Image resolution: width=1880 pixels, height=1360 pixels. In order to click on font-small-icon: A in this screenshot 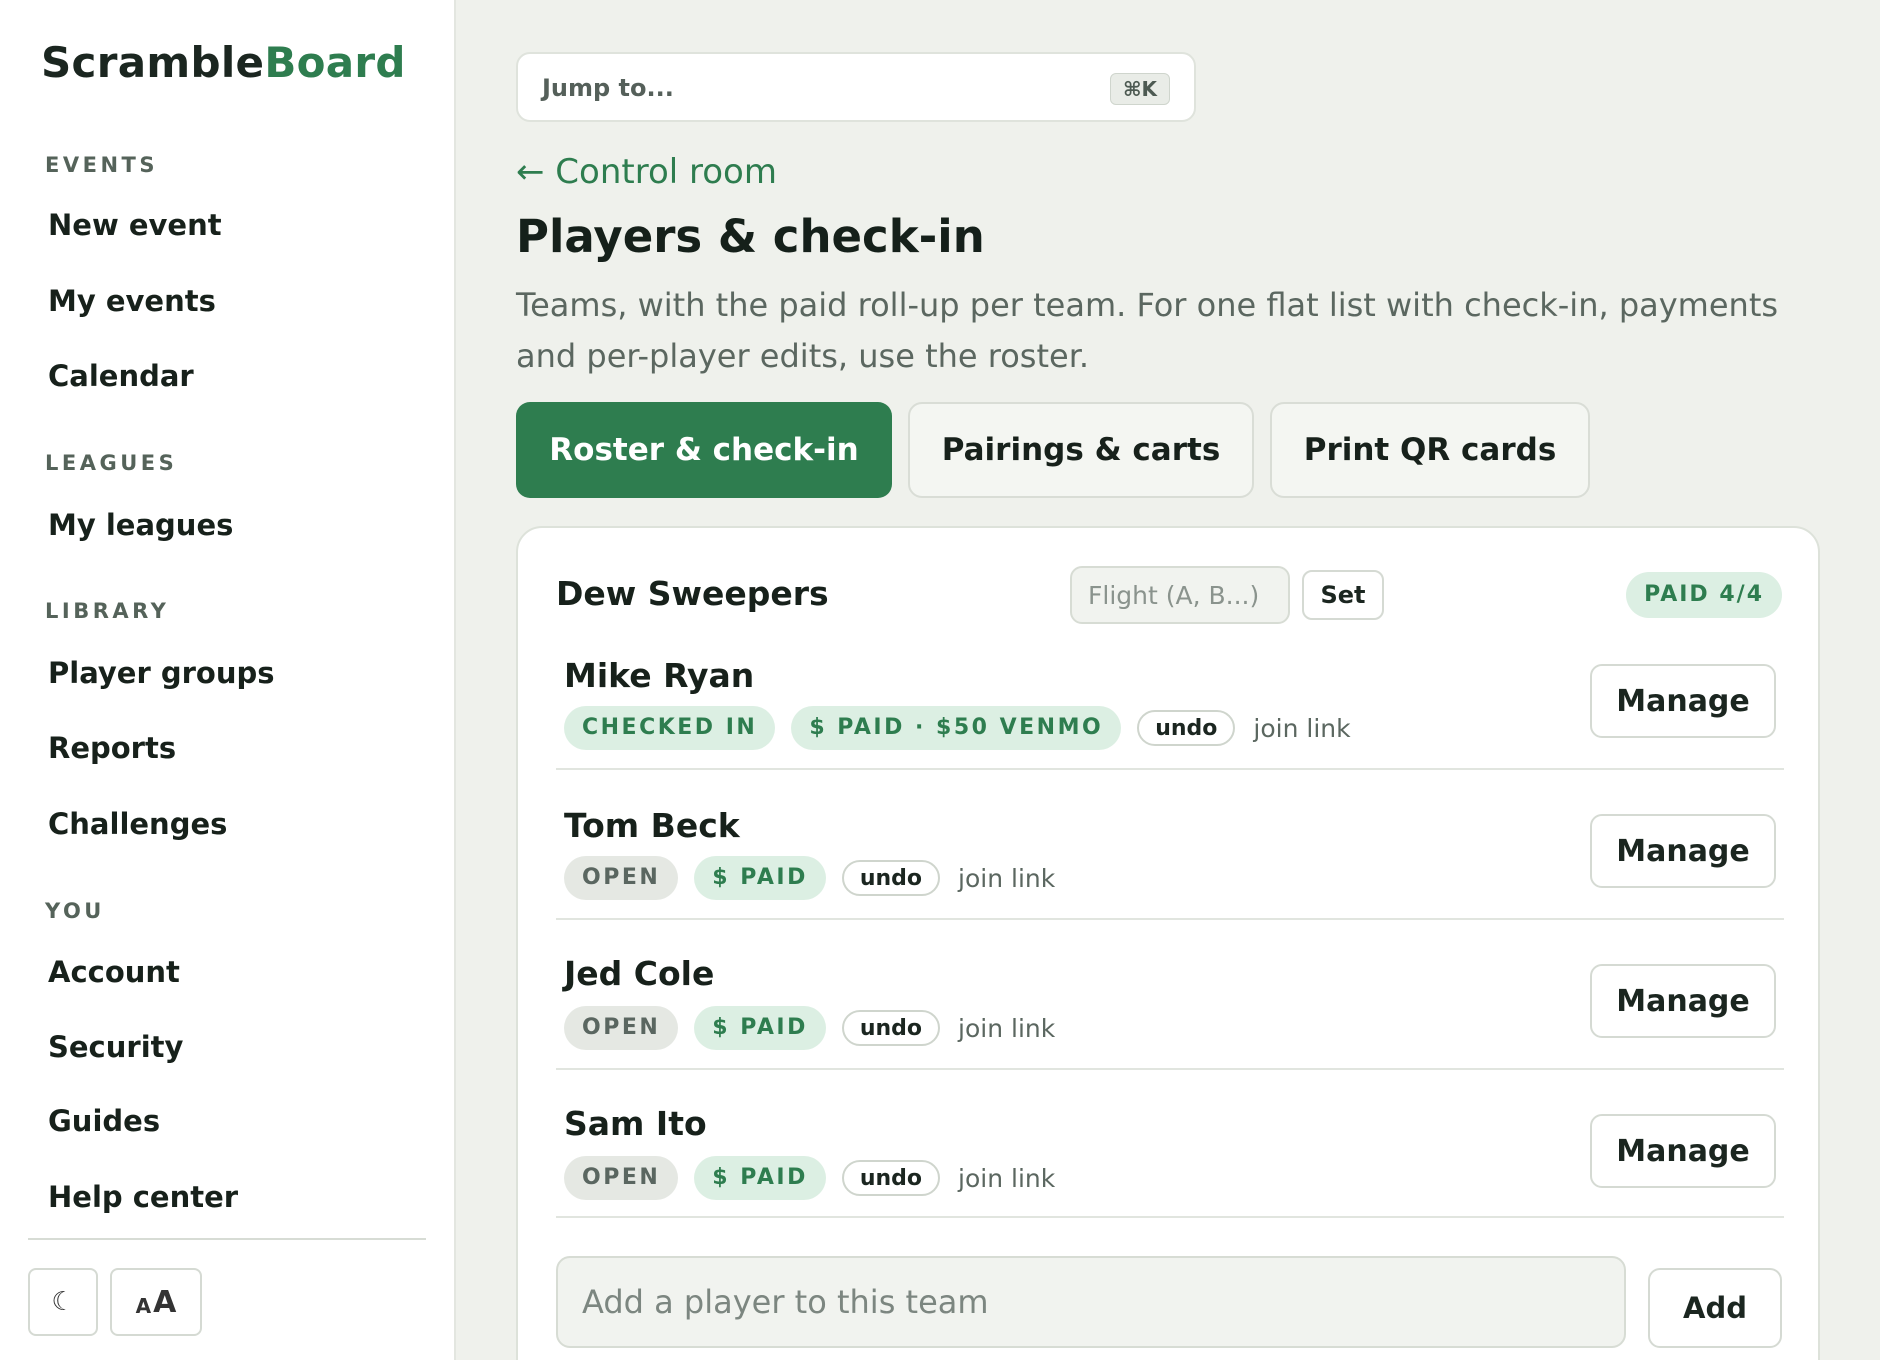, I will do `click(143, 1306)`.